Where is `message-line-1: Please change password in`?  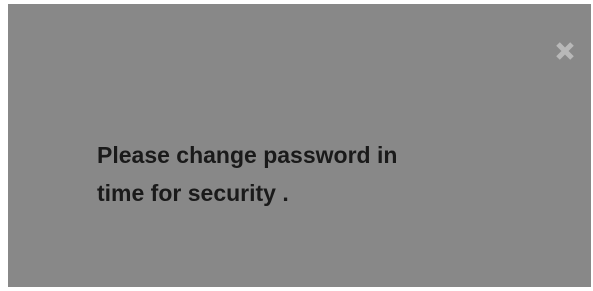
message-line-1: Please change password in is located at coordinates (247, 155).